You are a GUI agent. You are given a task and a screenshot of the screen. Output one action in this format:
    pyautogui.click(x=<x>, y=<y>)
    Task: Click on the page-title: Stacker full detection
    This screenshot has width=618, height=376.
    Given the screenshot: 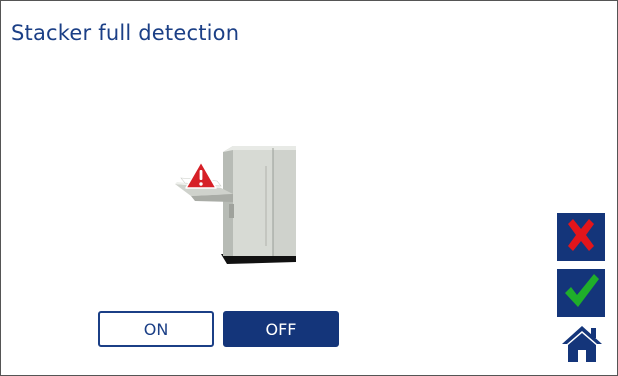 What is the action you would take?
    pyautogui.click(x=125, y=33)
    